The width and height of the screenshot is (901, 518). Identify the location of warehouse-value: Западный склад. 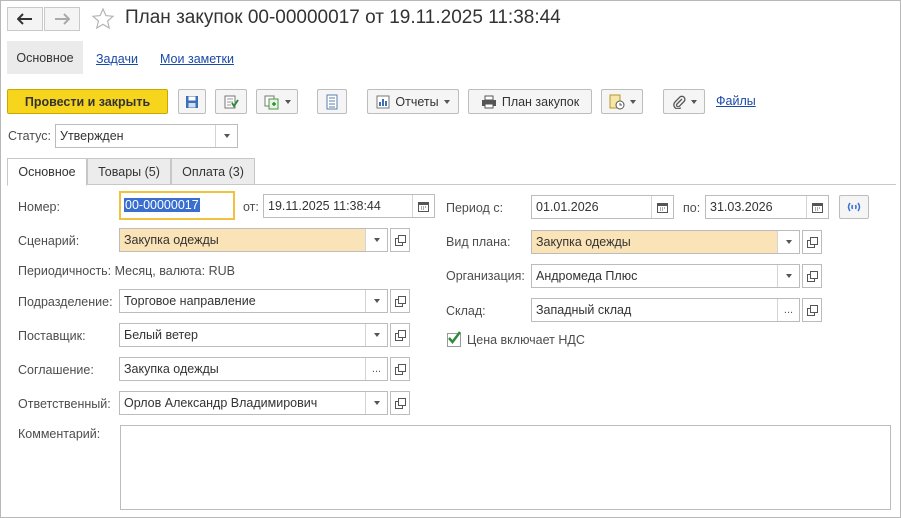
(584, 310).